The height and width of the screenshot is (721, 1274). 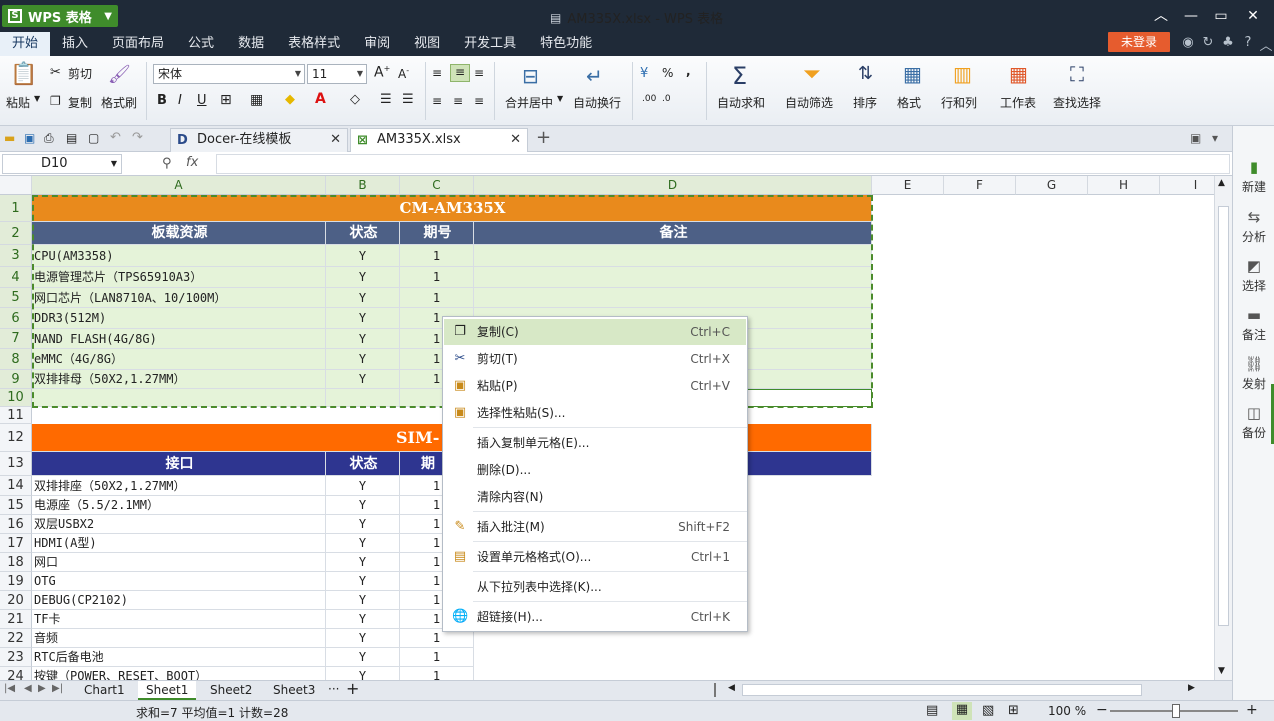 I want to click on italic-icon: I, so click(x=180, y=100).